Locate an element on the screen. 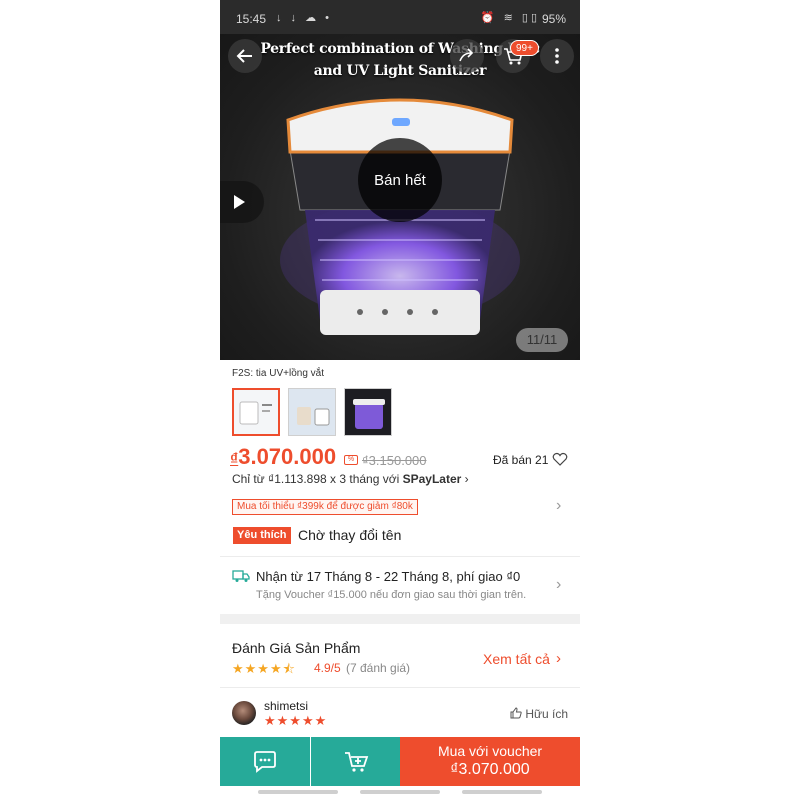  installment-brand: SPayLater is located at coordinates (432, 479).